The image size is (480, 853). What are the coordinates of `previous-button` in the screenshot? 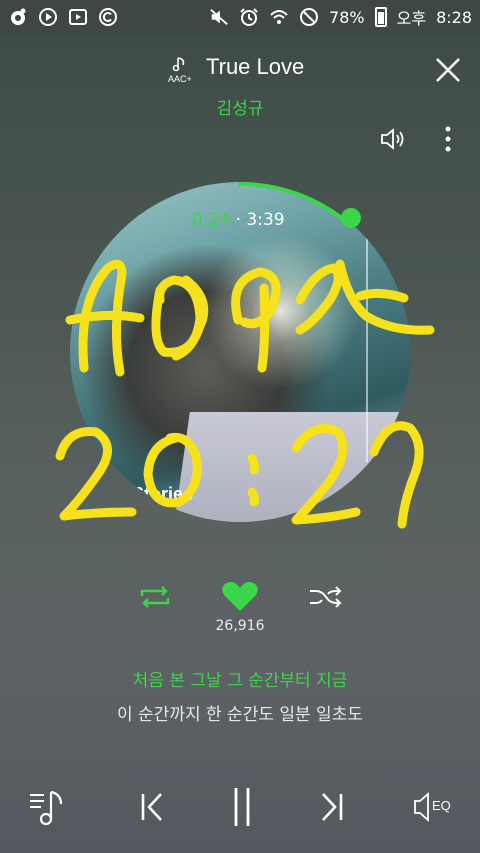 It's located at (152, 807).